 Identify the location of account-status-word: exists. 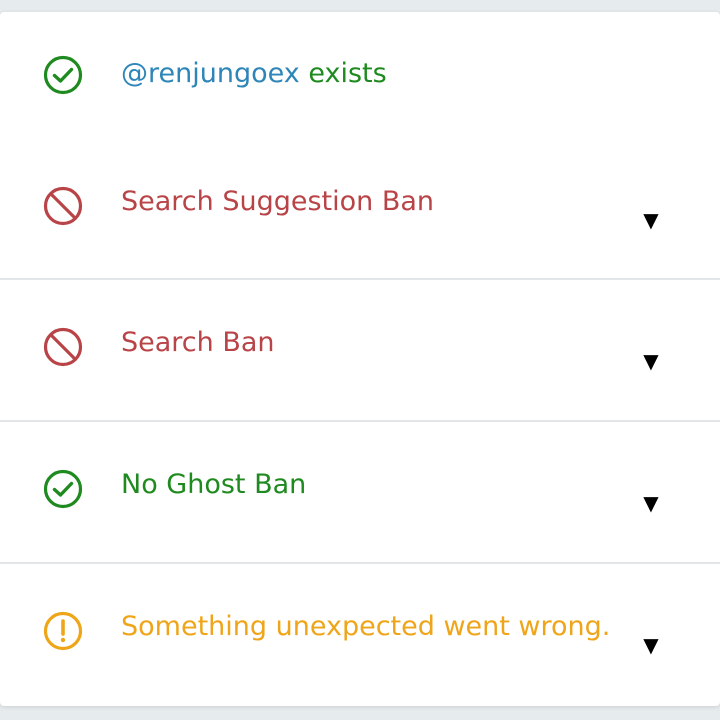
(347, 73).